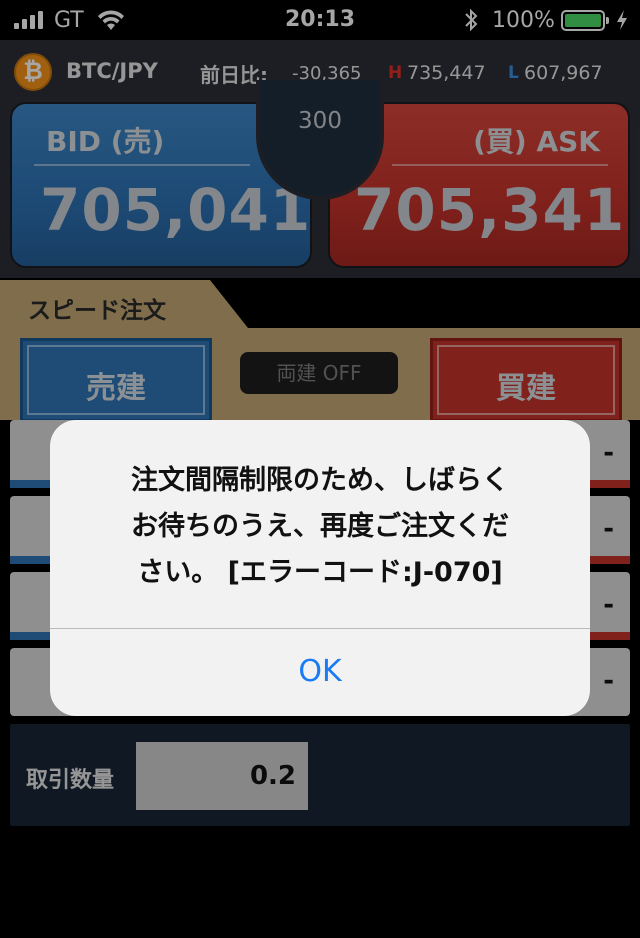 Image resolution: width=640 pixels, height=938 pixels. I want to click on ok-button: OK, so click(320, 672).